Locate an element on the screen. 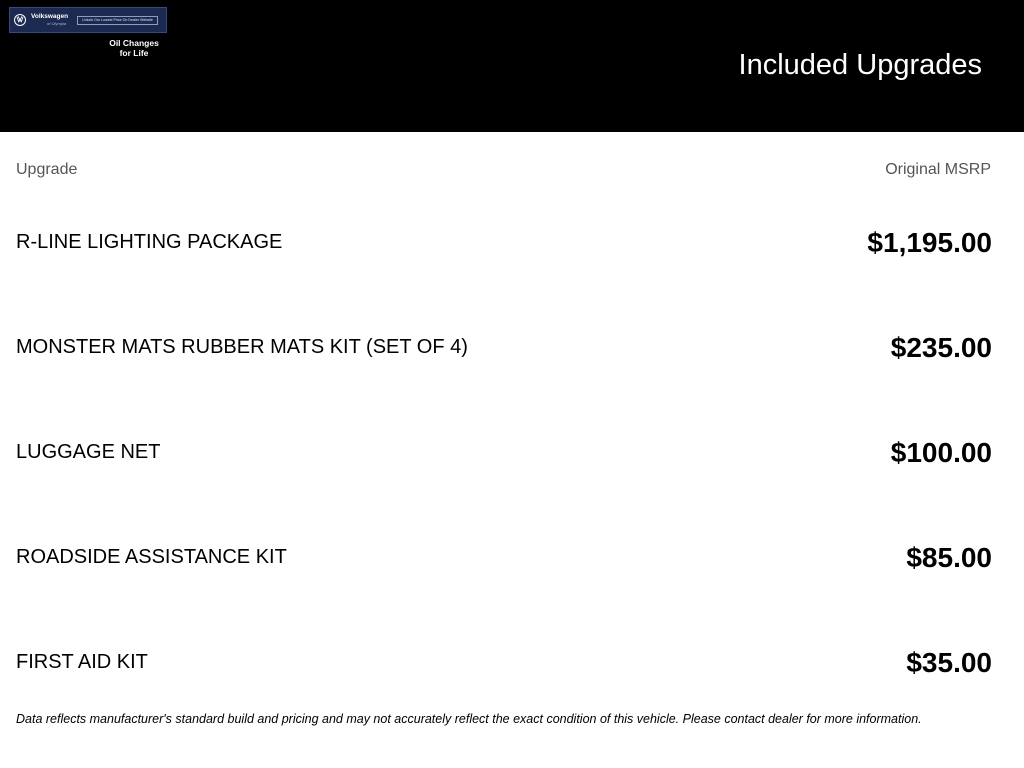 The image size is (1024, 768). upgrade-price: $85.00 is located at coordinates (949, 557).